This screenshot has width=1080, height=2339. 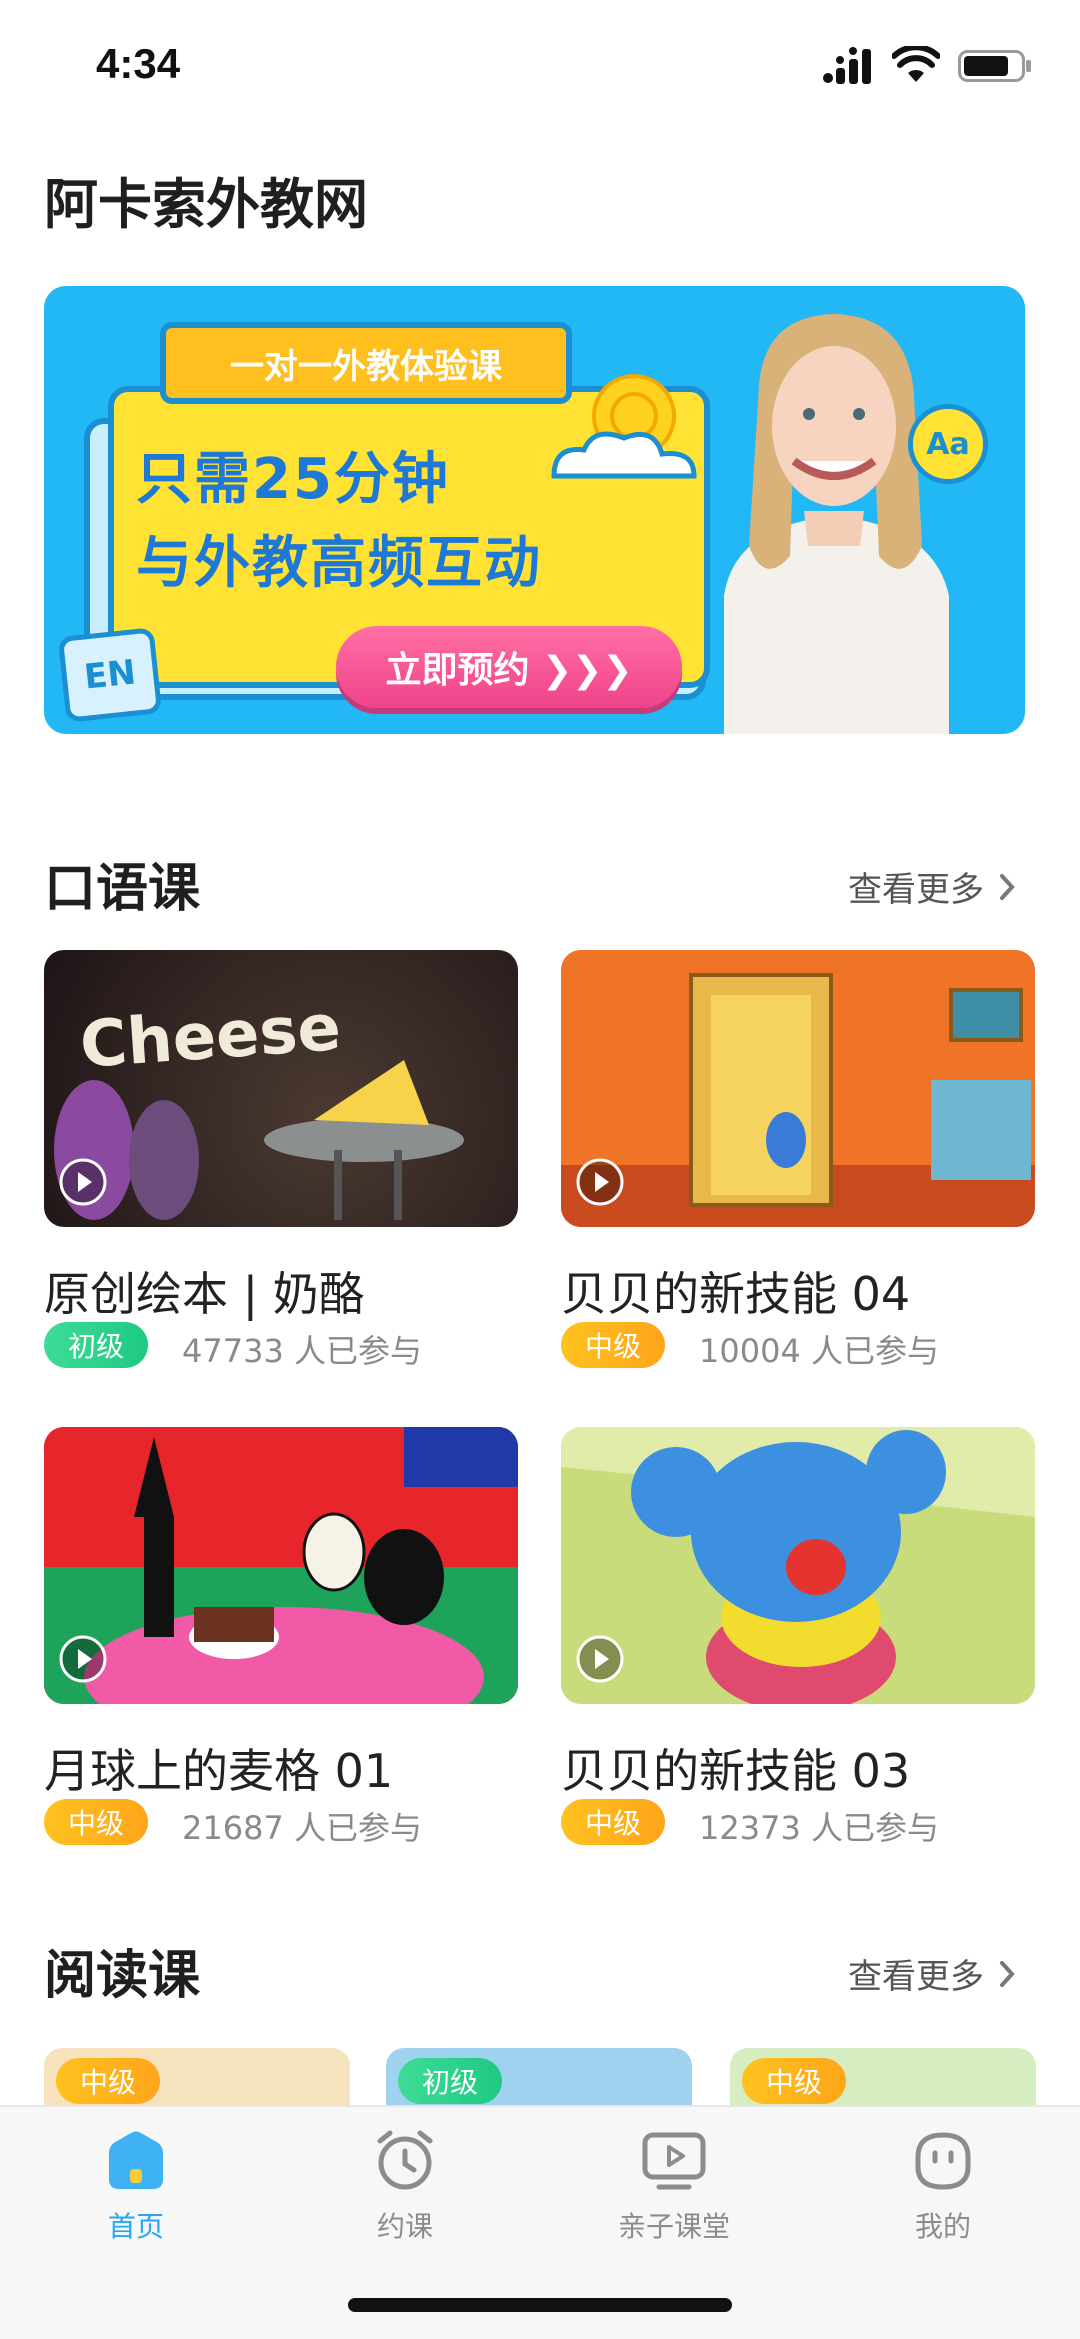 What do you see at coordinates (994, 66) in the screenshot?
I see `battery-icon` at bounding box center [994, 66].